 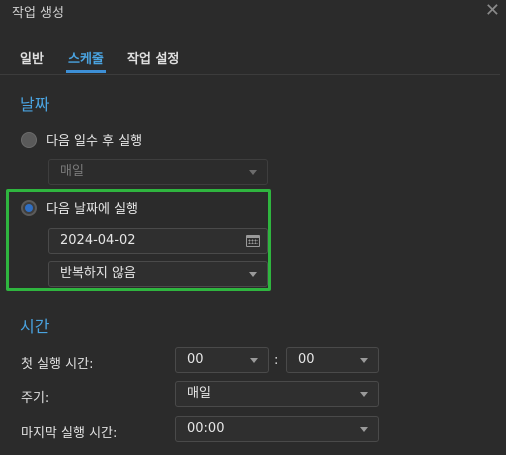 I want to click on run-on-date-label: 다음 날짜에 실행, so click(x=92, y=209).